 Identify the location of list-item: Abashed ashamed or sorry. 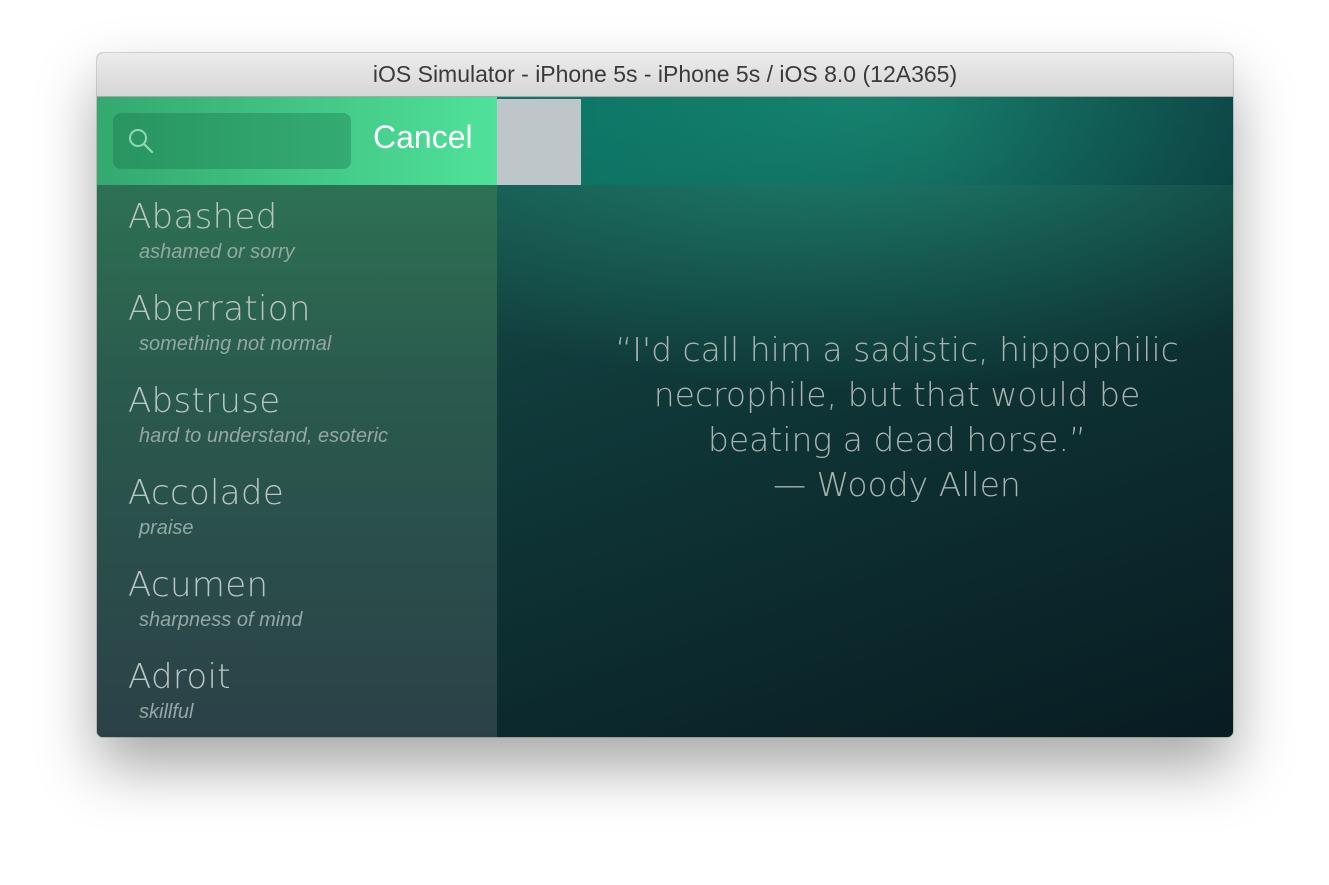
(297, 231).